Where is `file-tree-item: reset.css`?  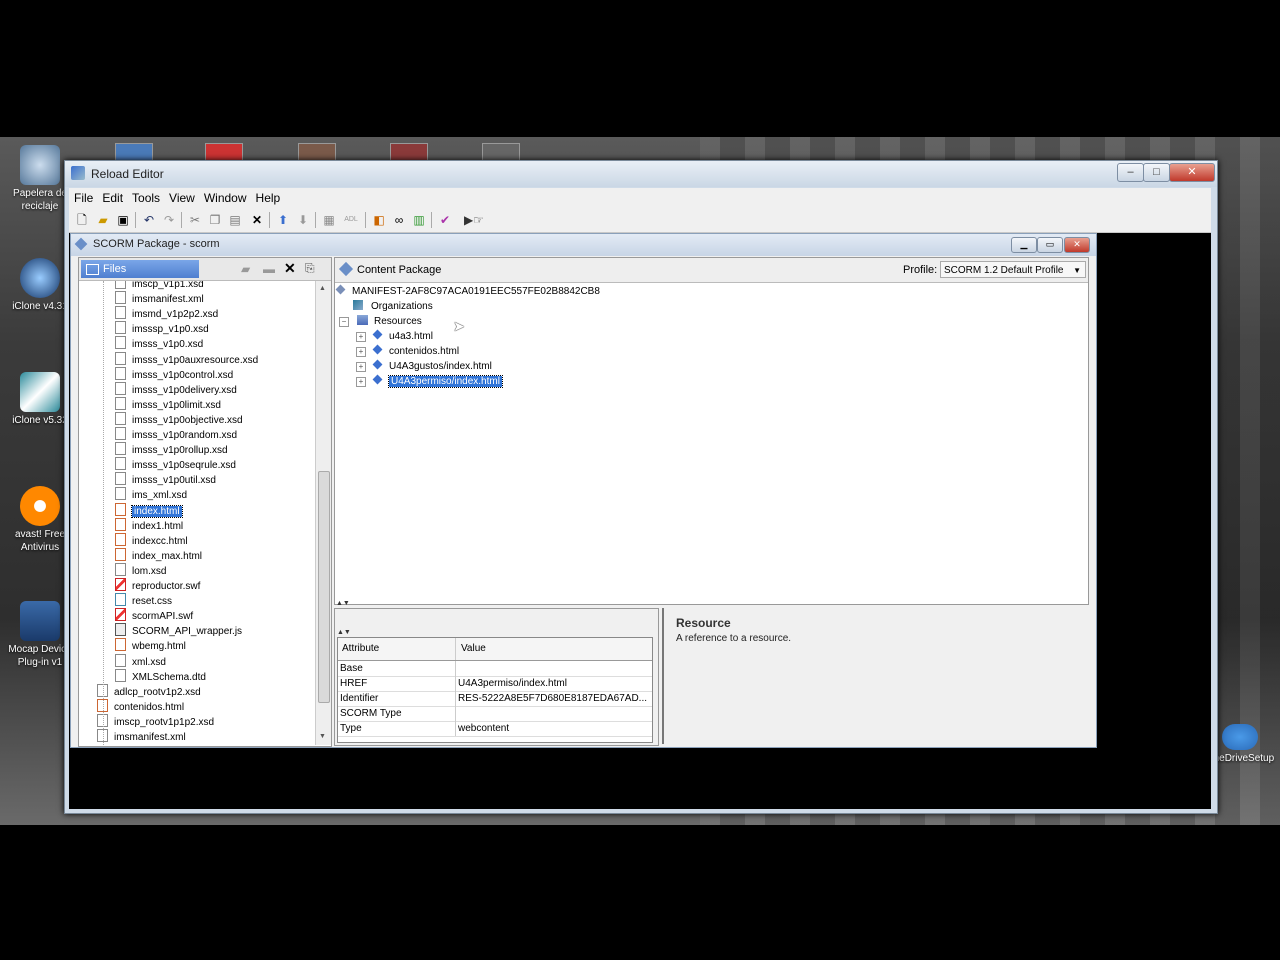
file-tree-item: reset.css is located at coordinates (143, 600).